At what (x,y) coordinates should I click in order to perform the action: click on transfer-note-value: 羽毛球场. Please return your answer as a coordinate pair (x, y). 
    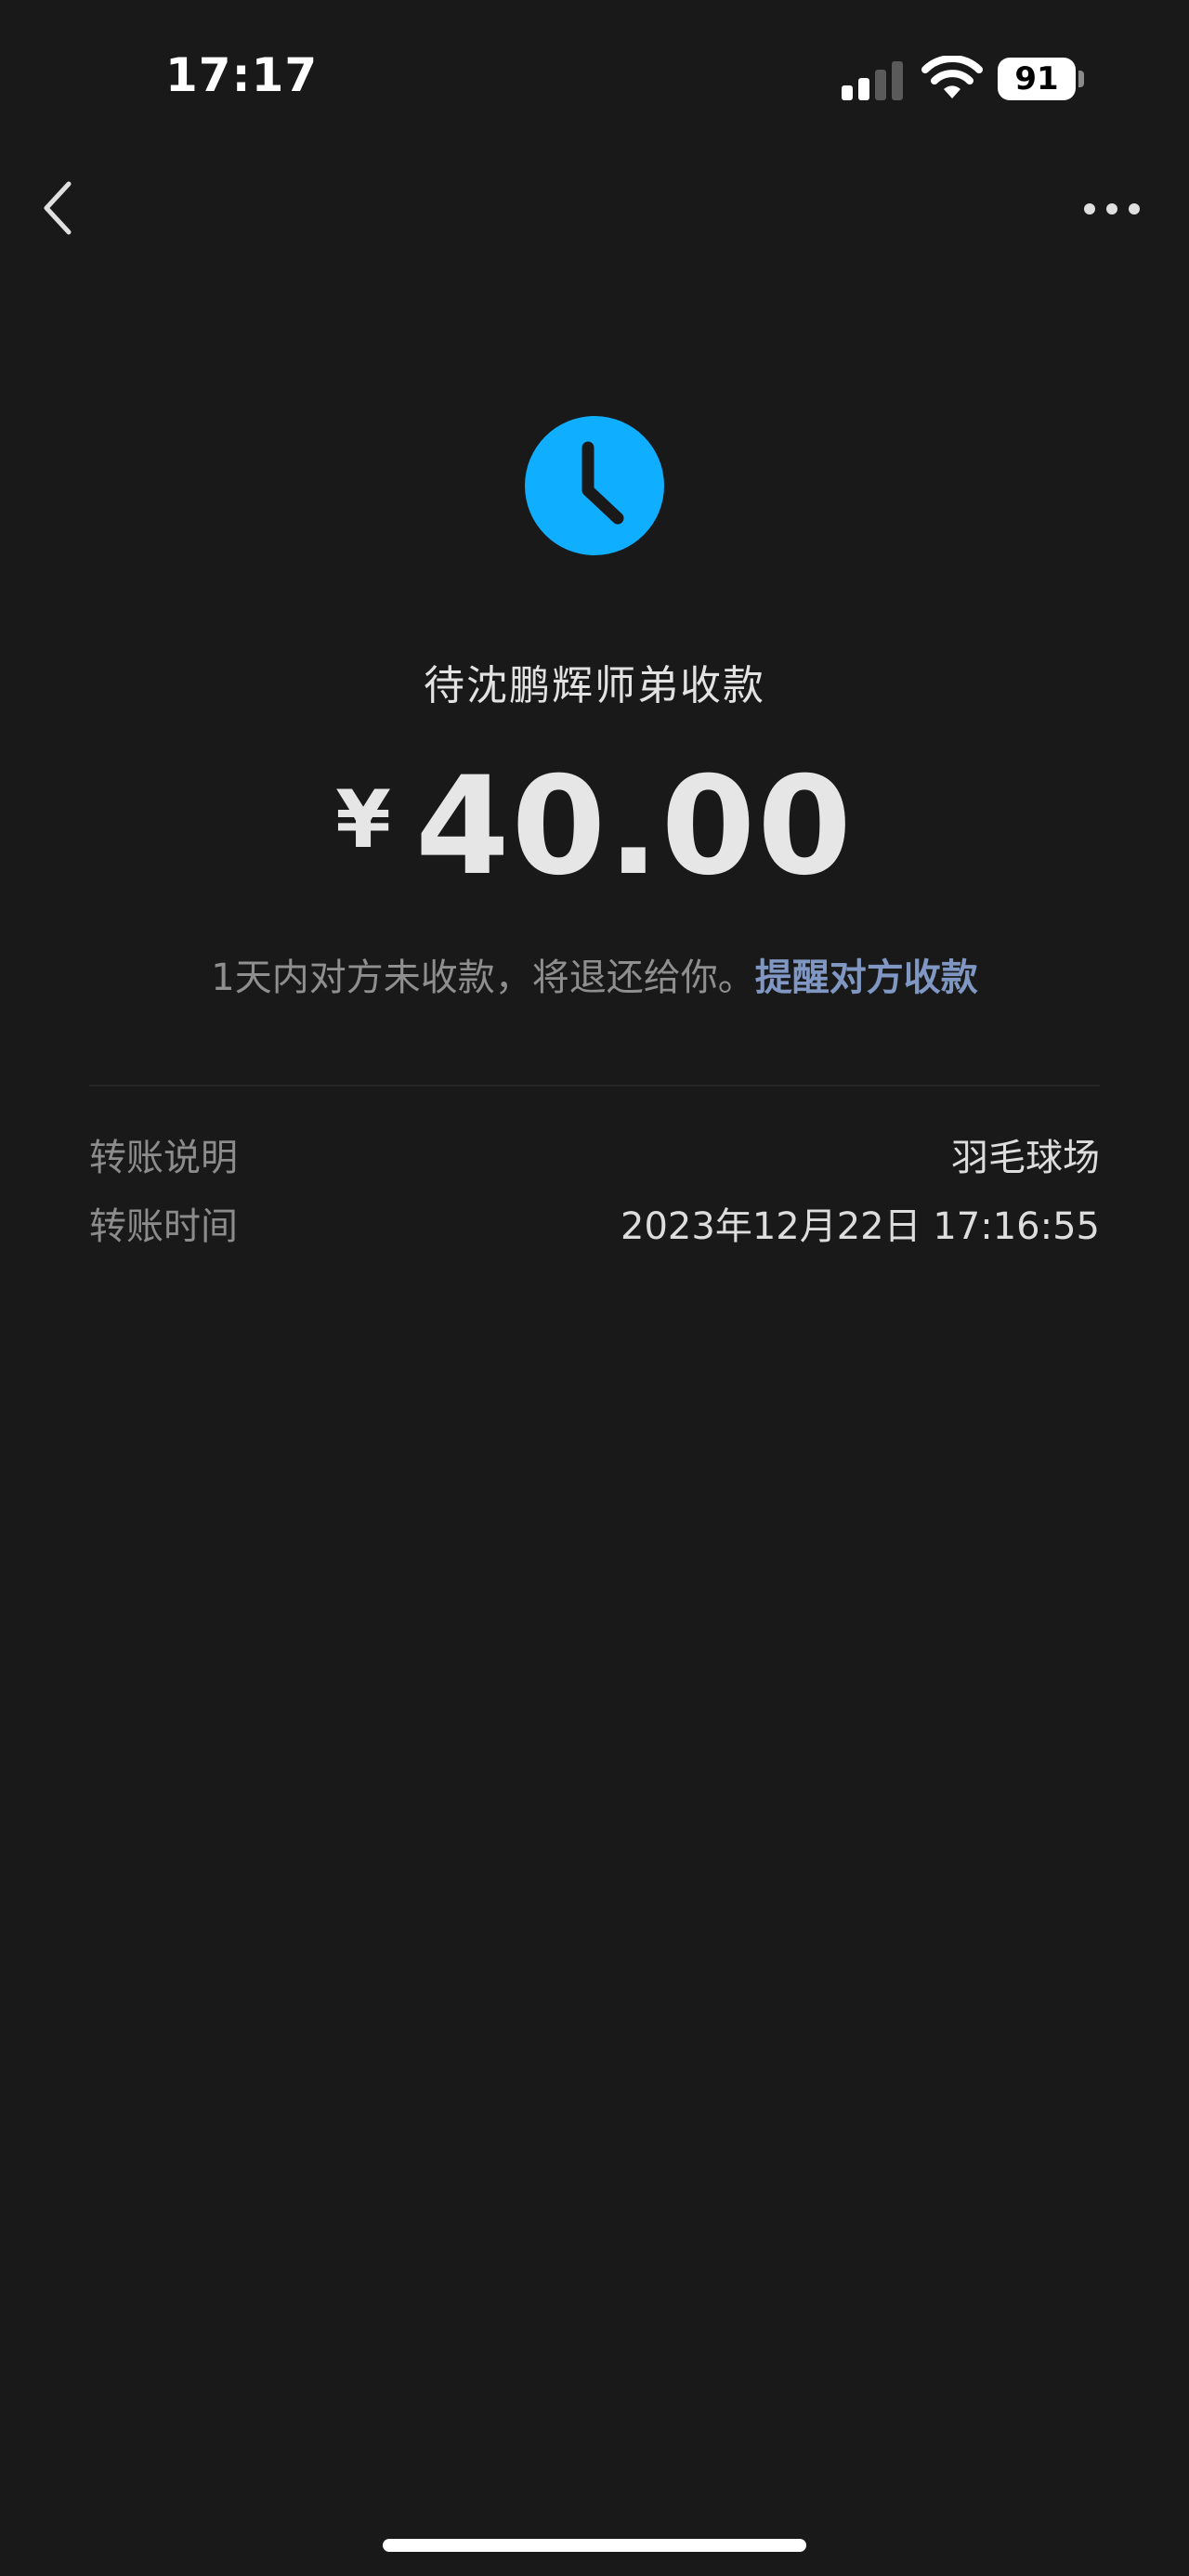
    Looking at the image, I should click on (1025, 1158).